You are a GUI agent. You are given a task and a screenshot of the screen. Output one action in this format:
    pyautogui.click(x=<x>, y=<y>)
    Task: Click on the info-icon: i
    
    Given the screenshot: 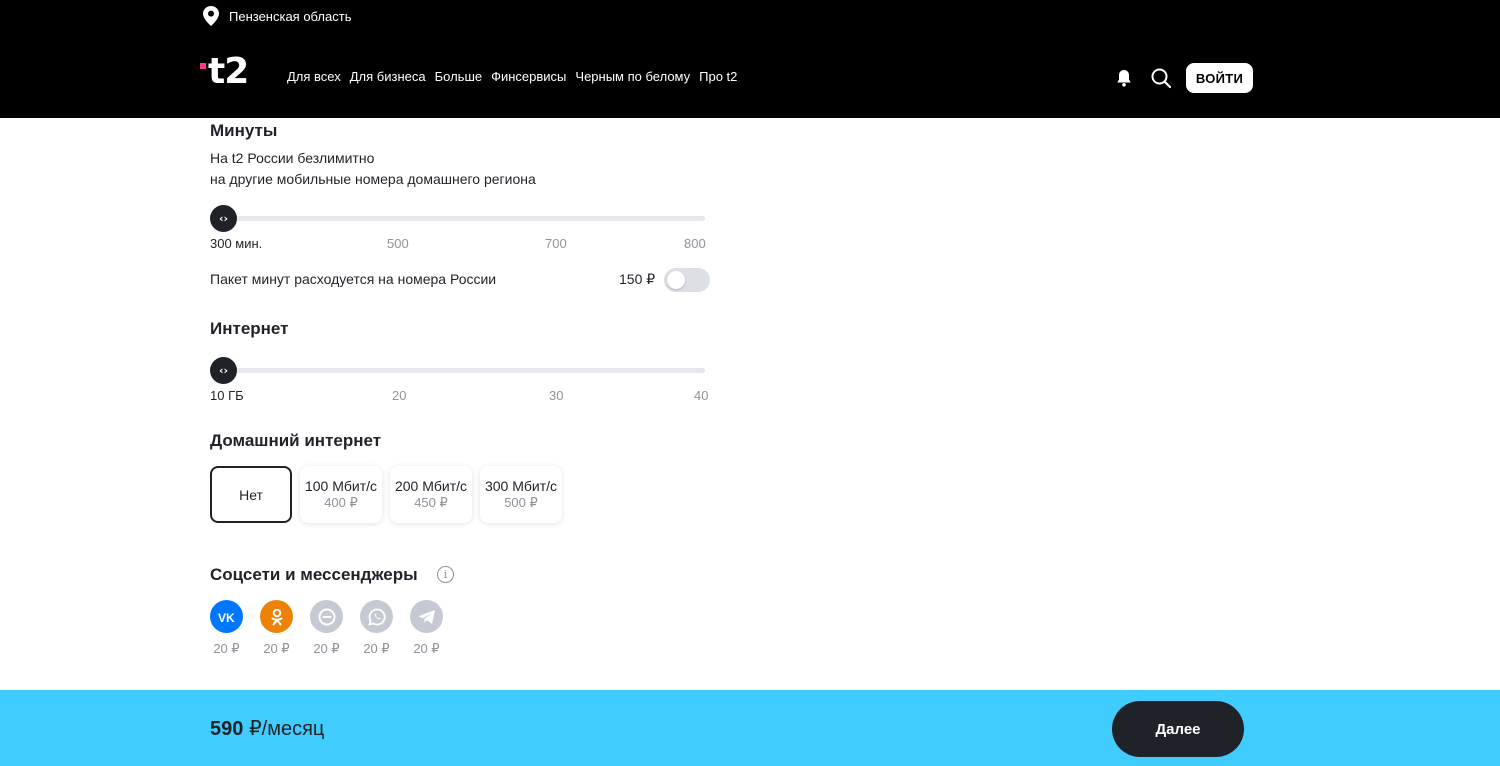 What is the action you would take?
    pyautogui.click(x=445, y=574)
    